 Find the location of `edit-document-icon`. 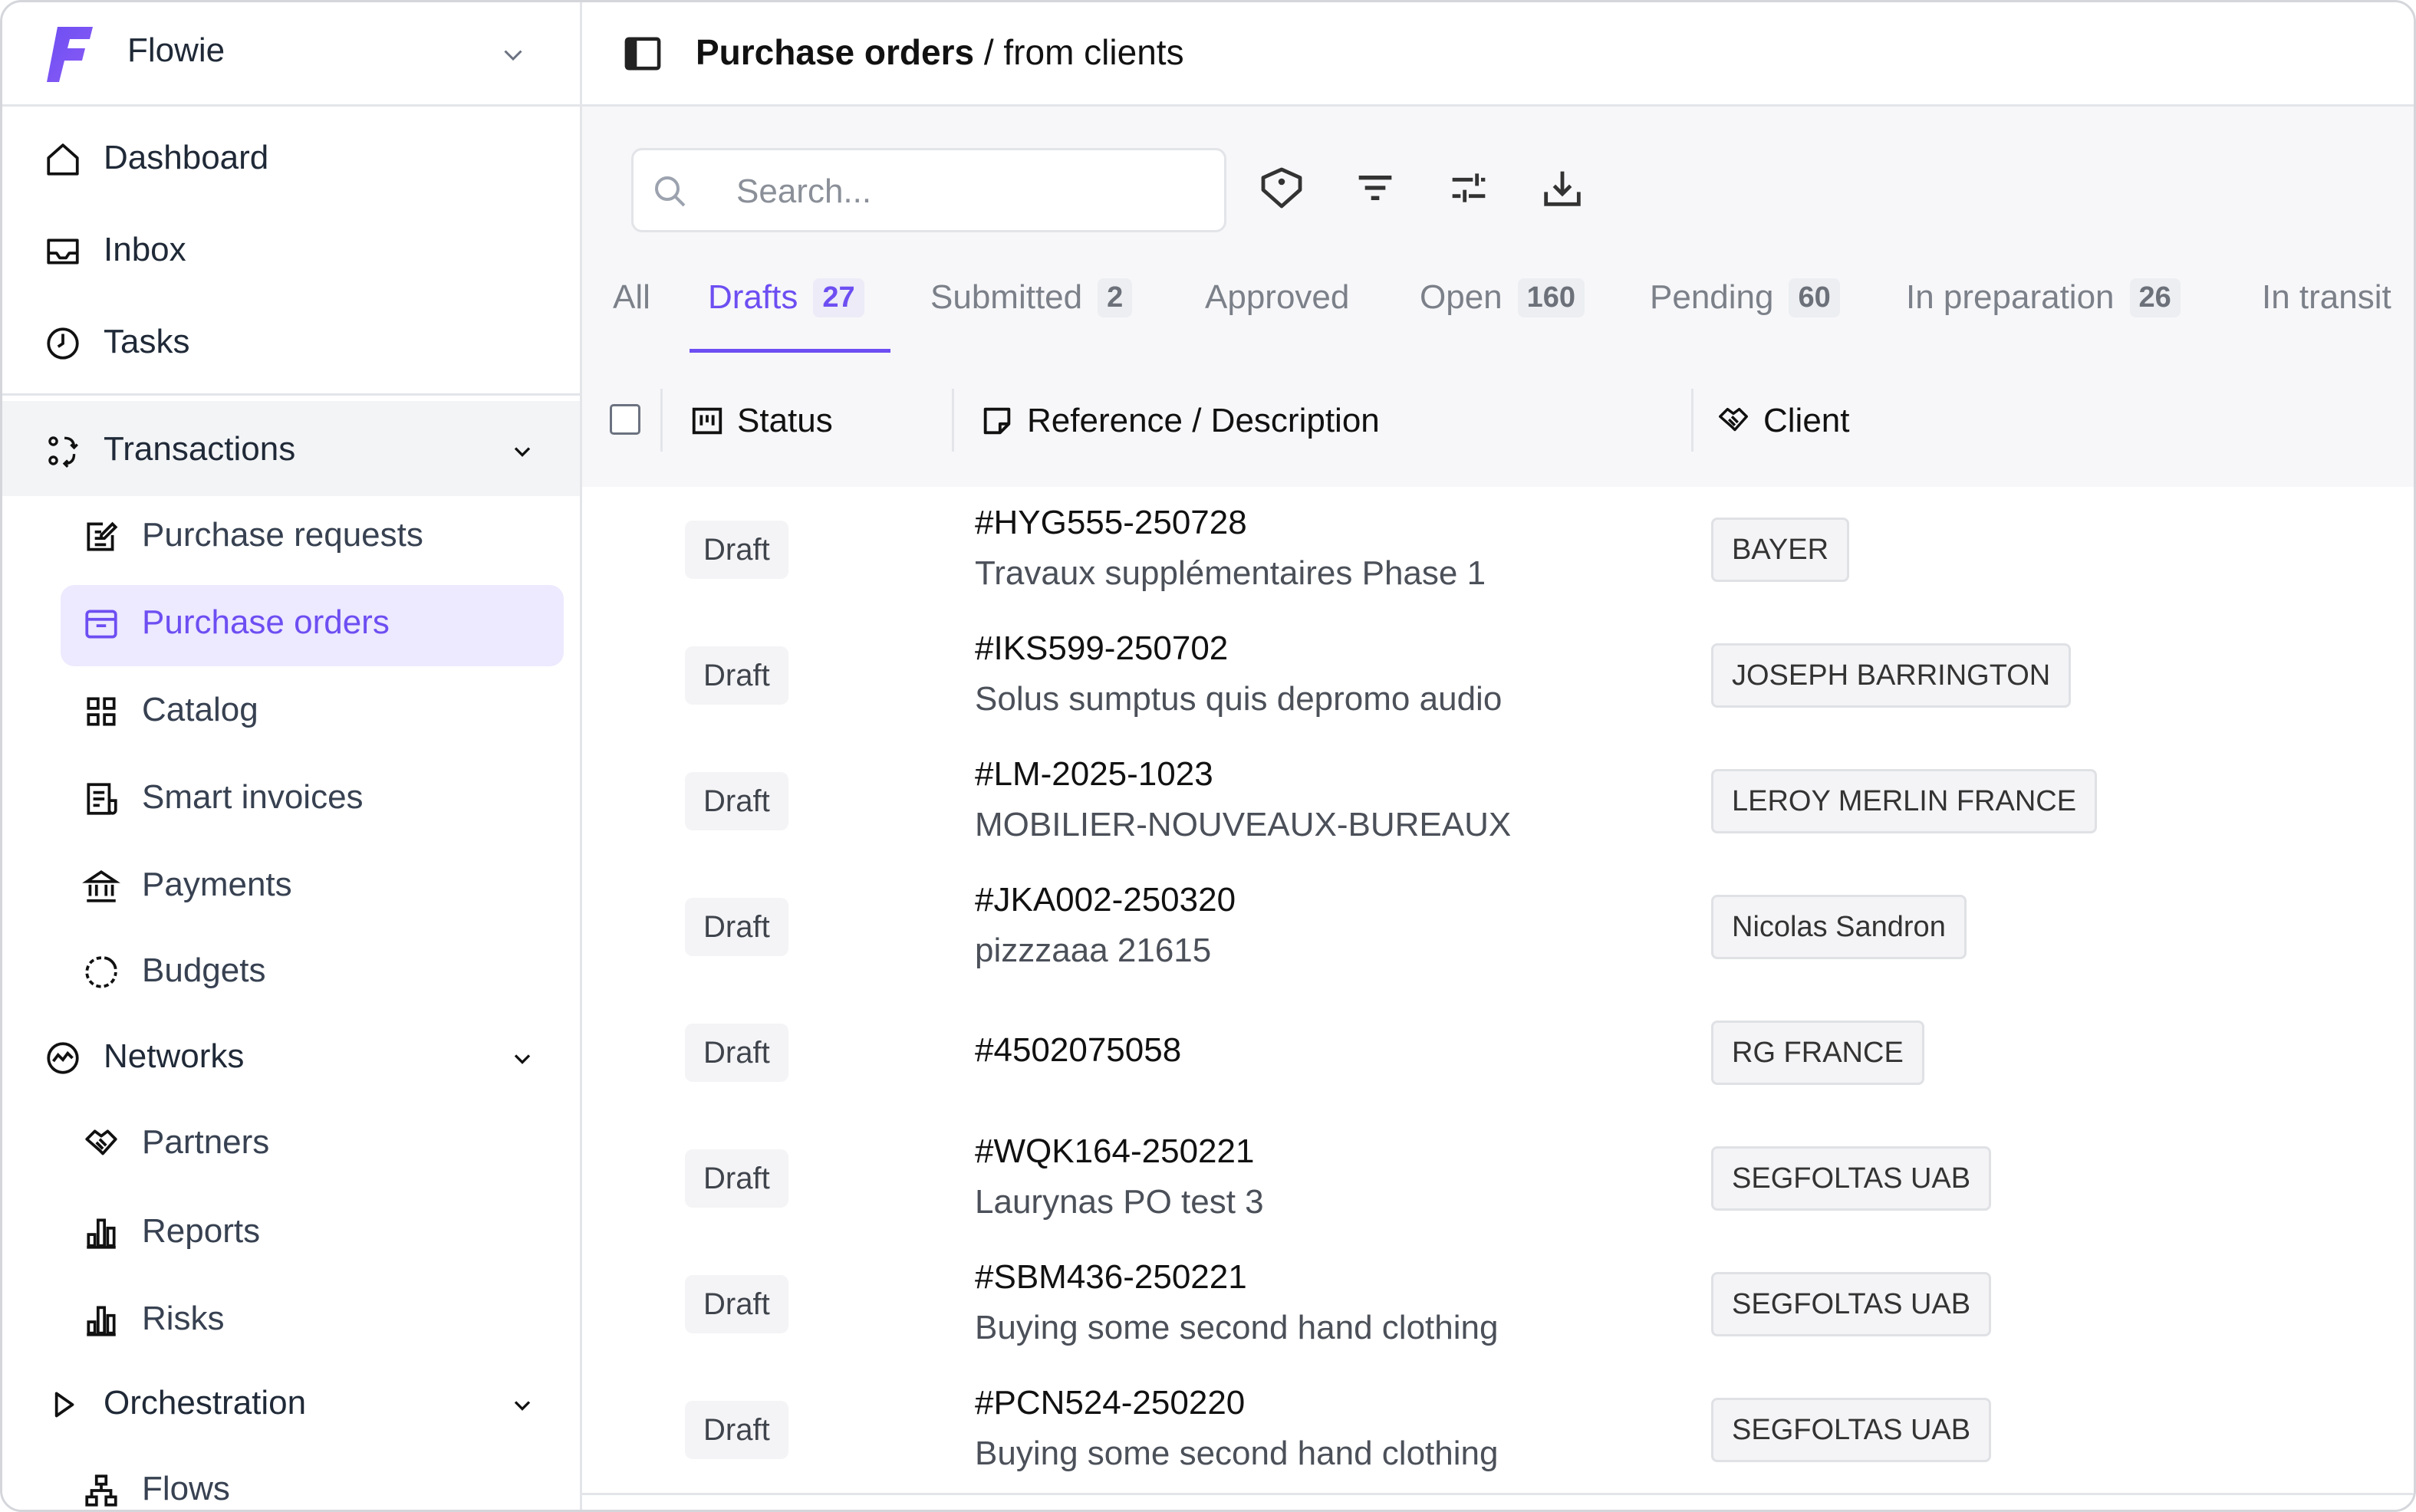

edit-document-icon is located at coordinates (102, 536).